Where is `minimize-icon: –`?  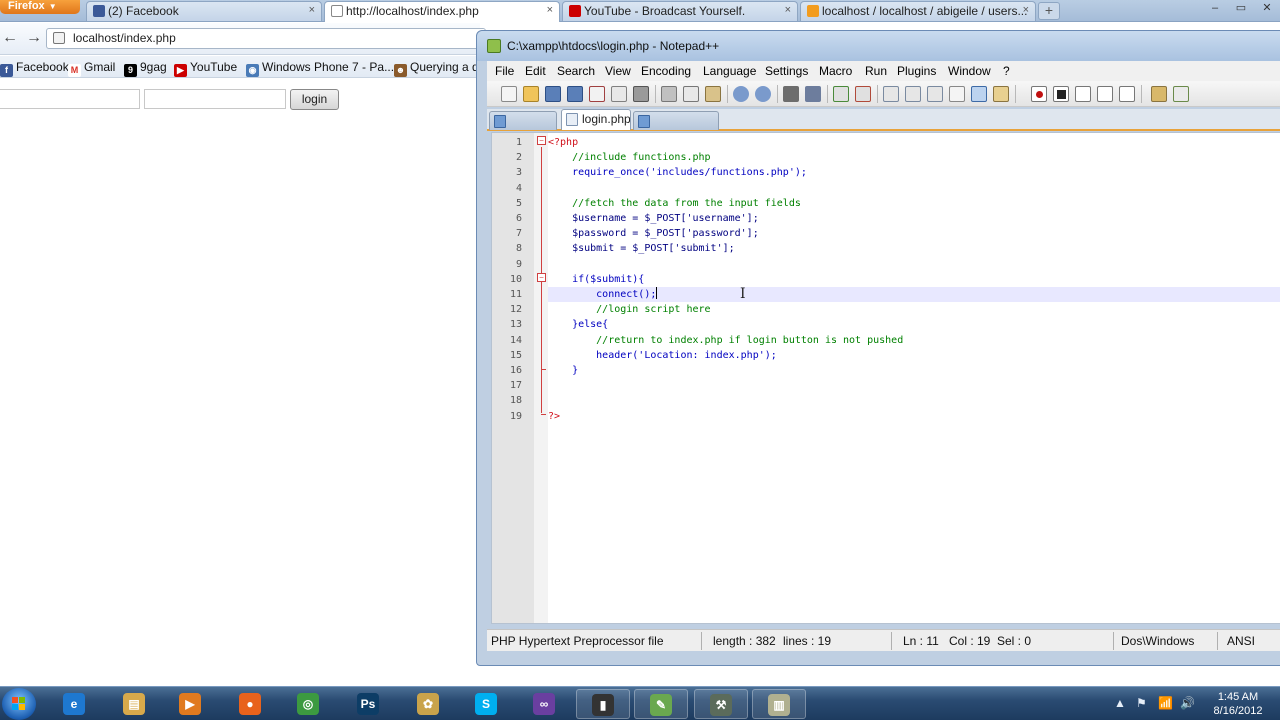 minimize-icon: – is located at coordinates (1215, 10).